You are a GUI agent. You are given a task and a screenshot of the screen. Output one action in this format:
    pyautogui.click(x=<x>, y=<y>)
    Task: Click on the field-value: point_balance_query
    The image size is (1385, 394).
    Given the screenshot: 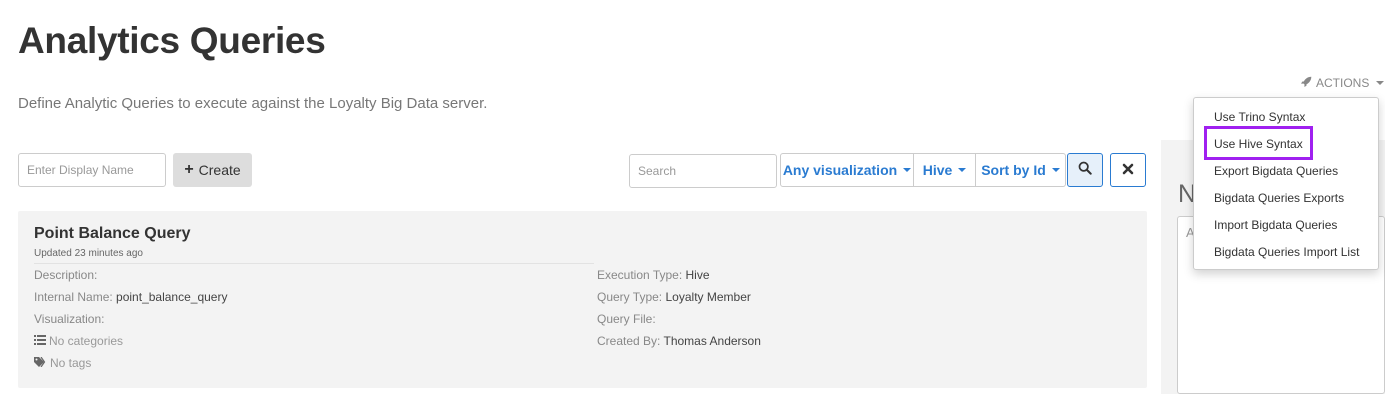 What is the action you would take?
    pyautogui.click(x=172, y=297)
    